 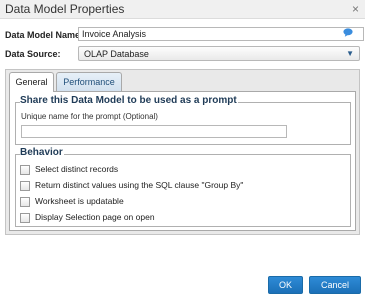 What do you see at coordinates (350, 53) in the screenshot?
I see `chevron-down-icon: ▼` at bounding box center [350, 53].